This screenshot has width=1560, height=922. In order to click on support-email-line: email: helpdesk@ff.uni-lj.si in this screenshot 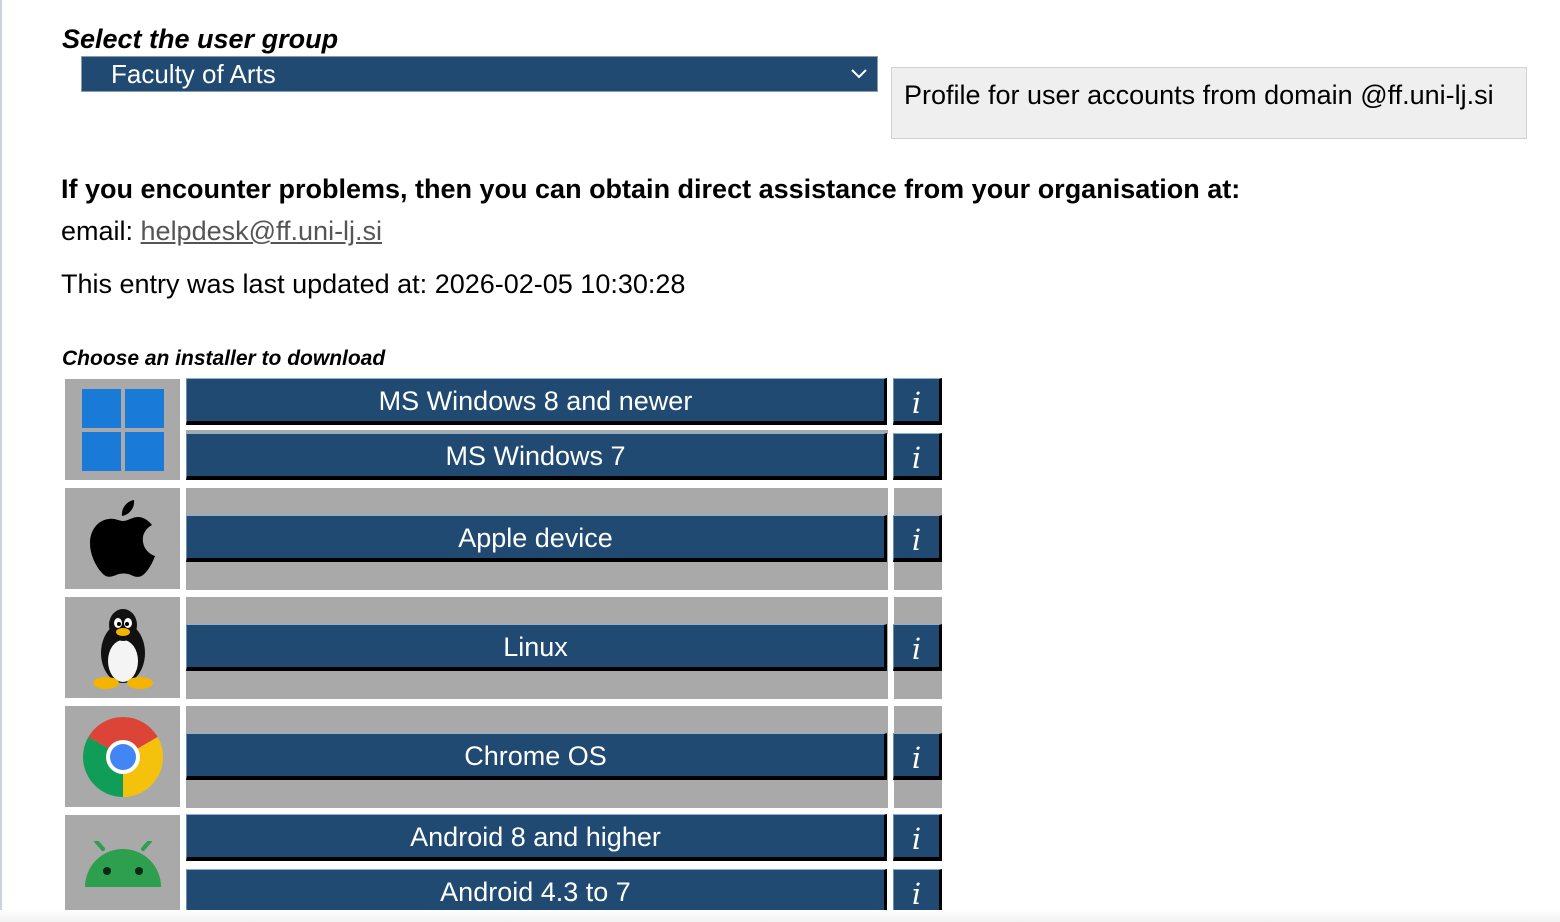, I will do `click(221, 231)`.